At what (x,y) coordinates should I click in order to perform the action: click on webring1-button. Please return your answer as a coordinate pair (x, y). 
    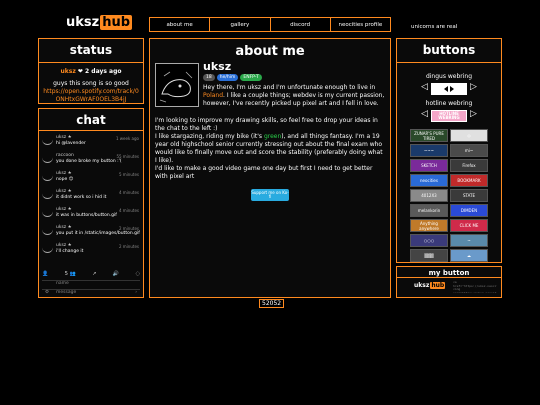
    Looking at the image, I should click on (449, 89).